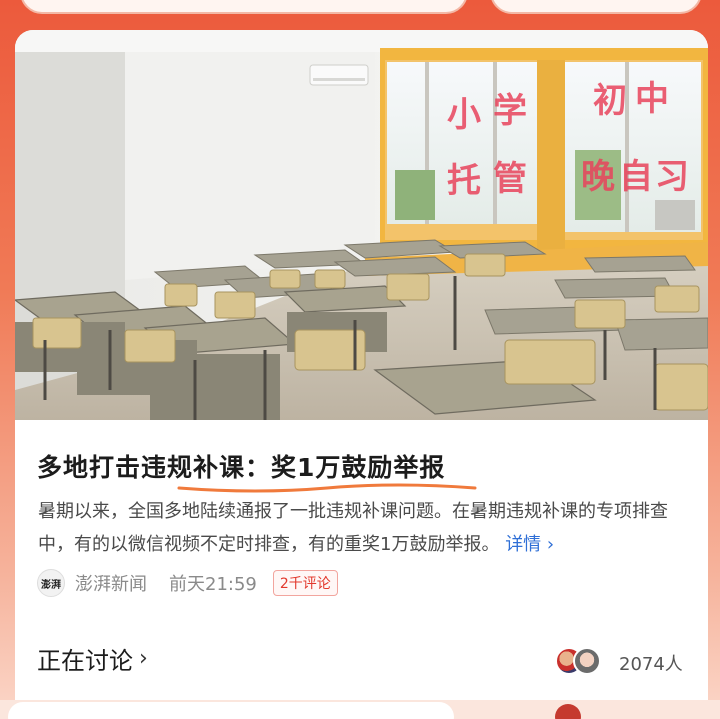  Describe the element at coordinates (598, 177) in the screenshot. I see `window-sign-char: 晚` at that location.